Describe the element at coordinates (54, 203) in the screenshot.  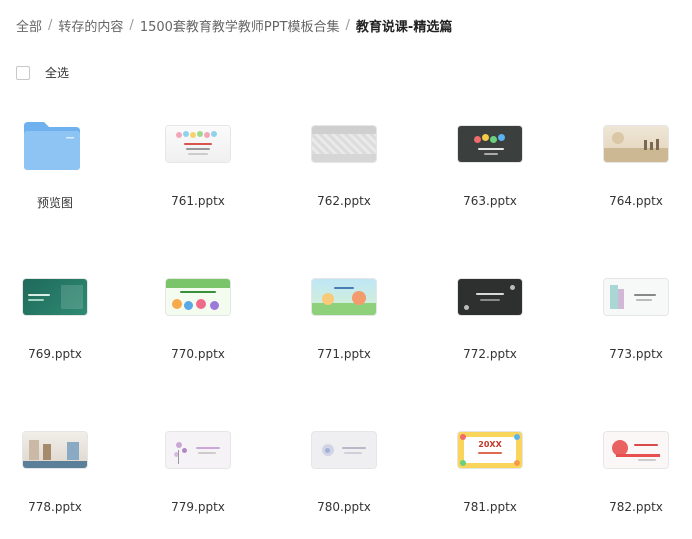
I see `file-name: 预览图` at that location.